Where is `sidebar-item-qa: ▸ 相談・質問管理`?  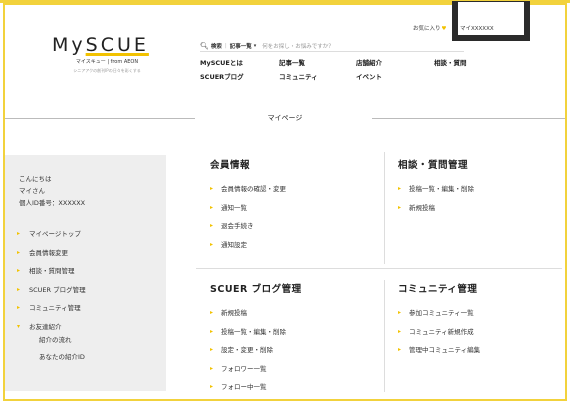 sidebar-item-qa: ▸ 相談・質問管理 is located at coordinates (51, 274).